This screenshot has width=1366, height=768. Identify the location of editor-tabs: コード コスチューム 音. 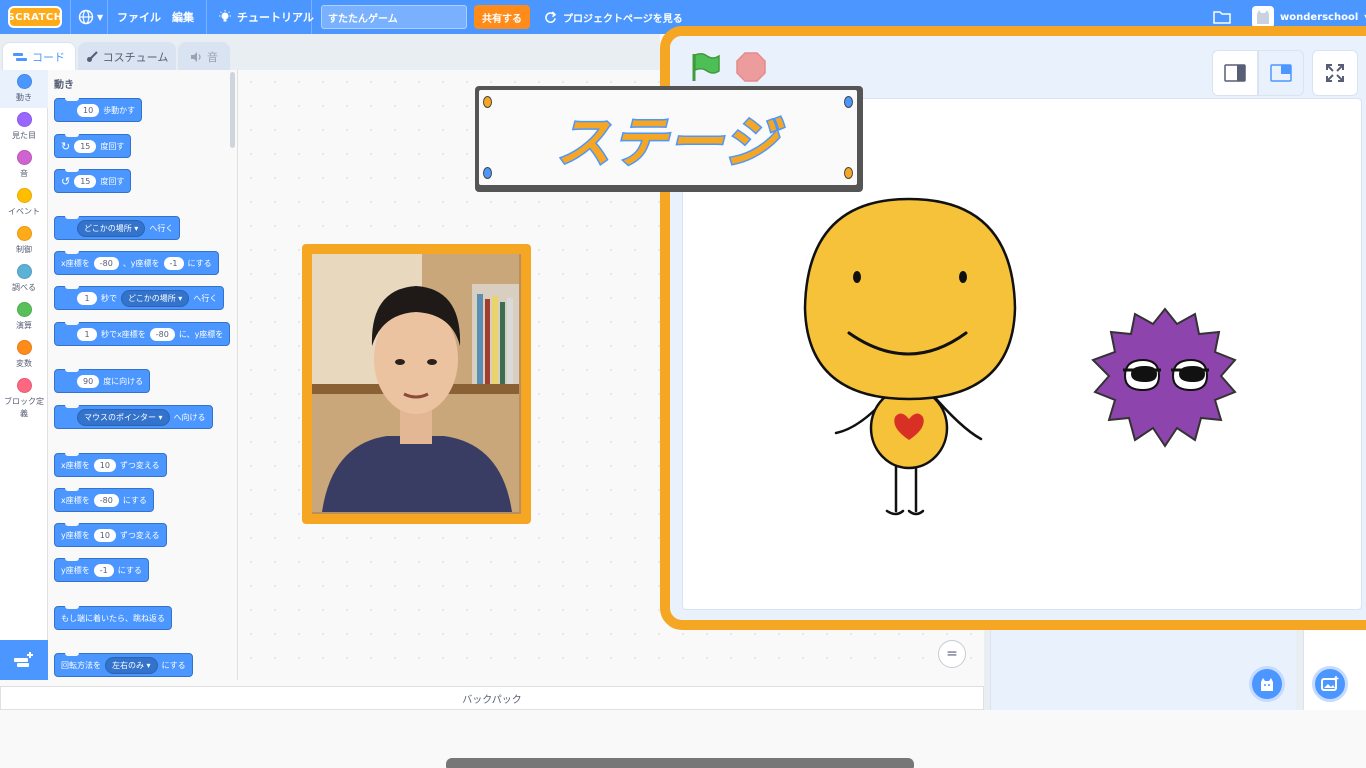
(330, 52).